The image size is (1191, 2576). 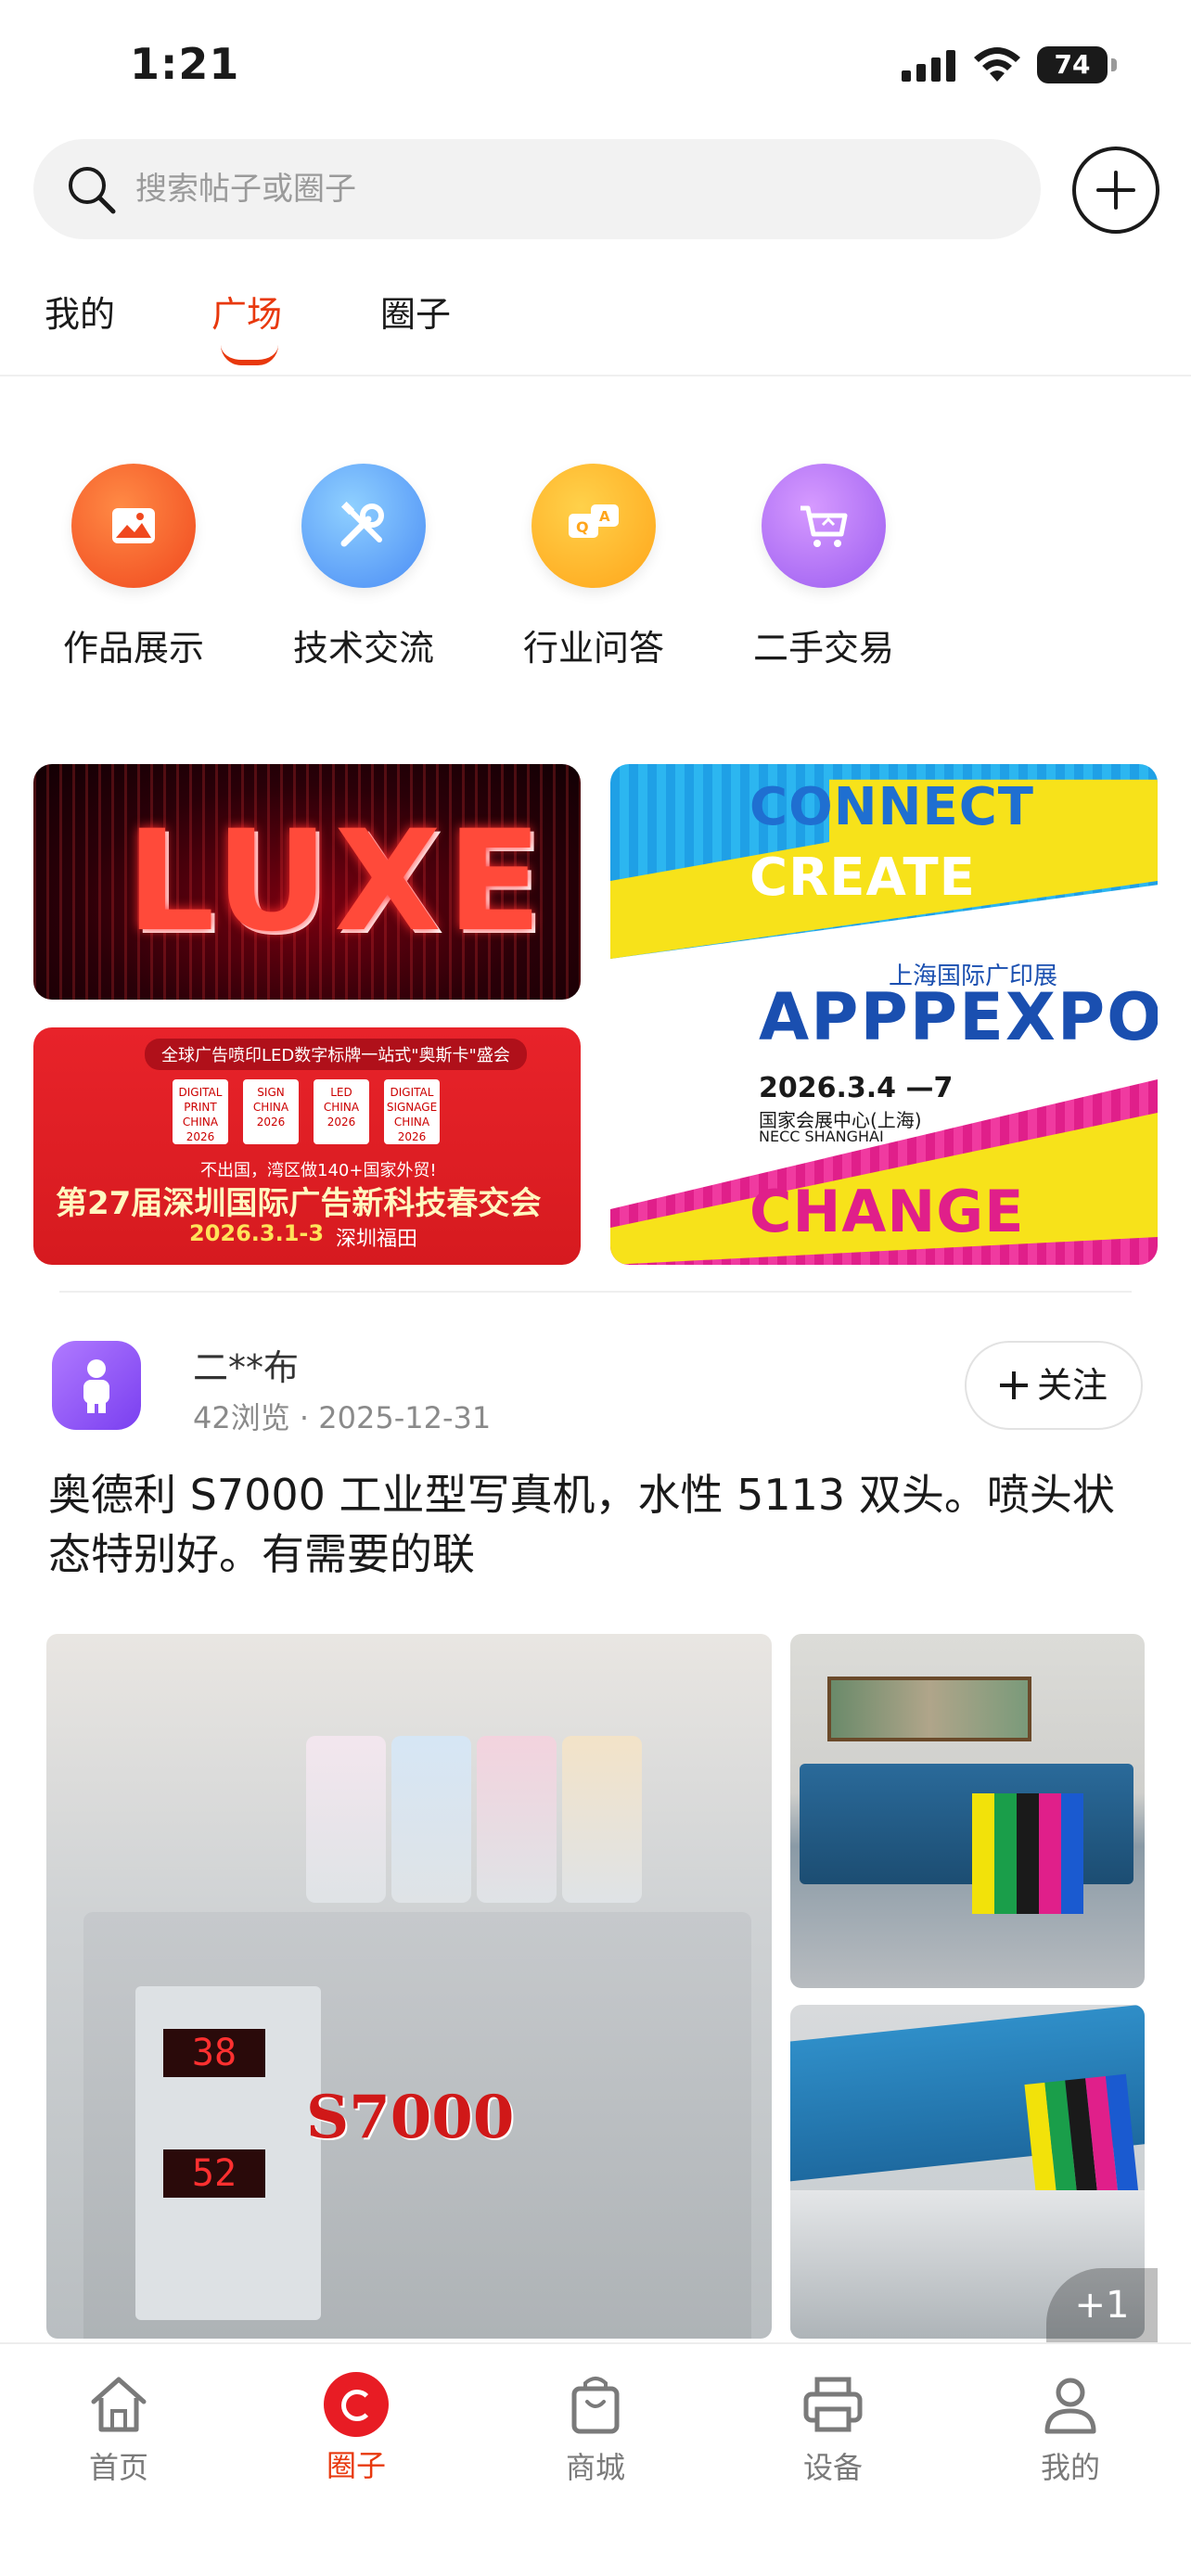 I want to click on nav-circle: 圈子, so click(x=356, y=2427).